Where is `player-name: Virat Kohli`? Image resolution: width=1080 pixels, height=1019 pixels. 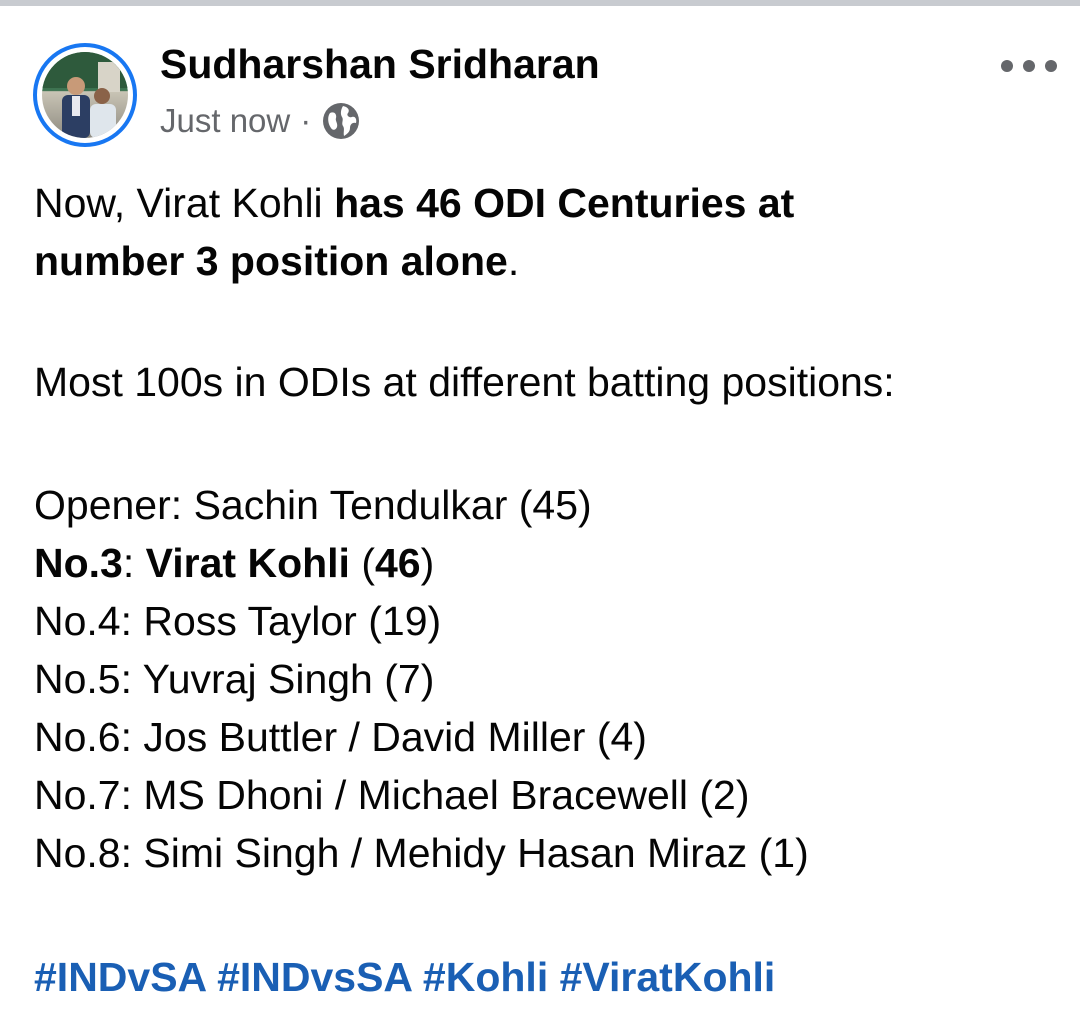 player-name: Virat Kohli is located at coordinates (247, 563).